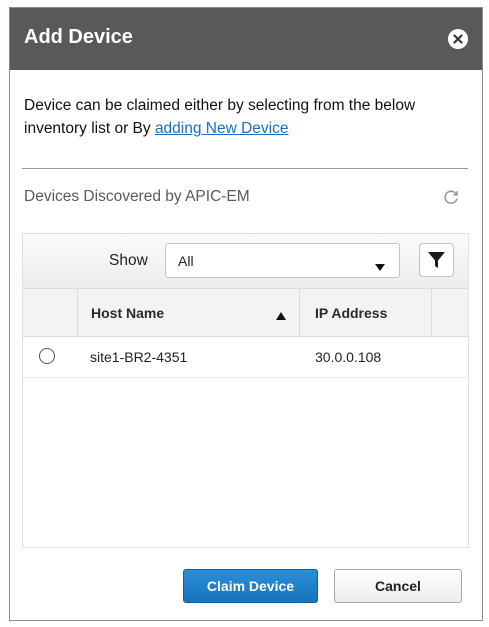  Describe the element at coordinates (281, 316) in the screenshot. I see `sort-ascending-icon` at that location.